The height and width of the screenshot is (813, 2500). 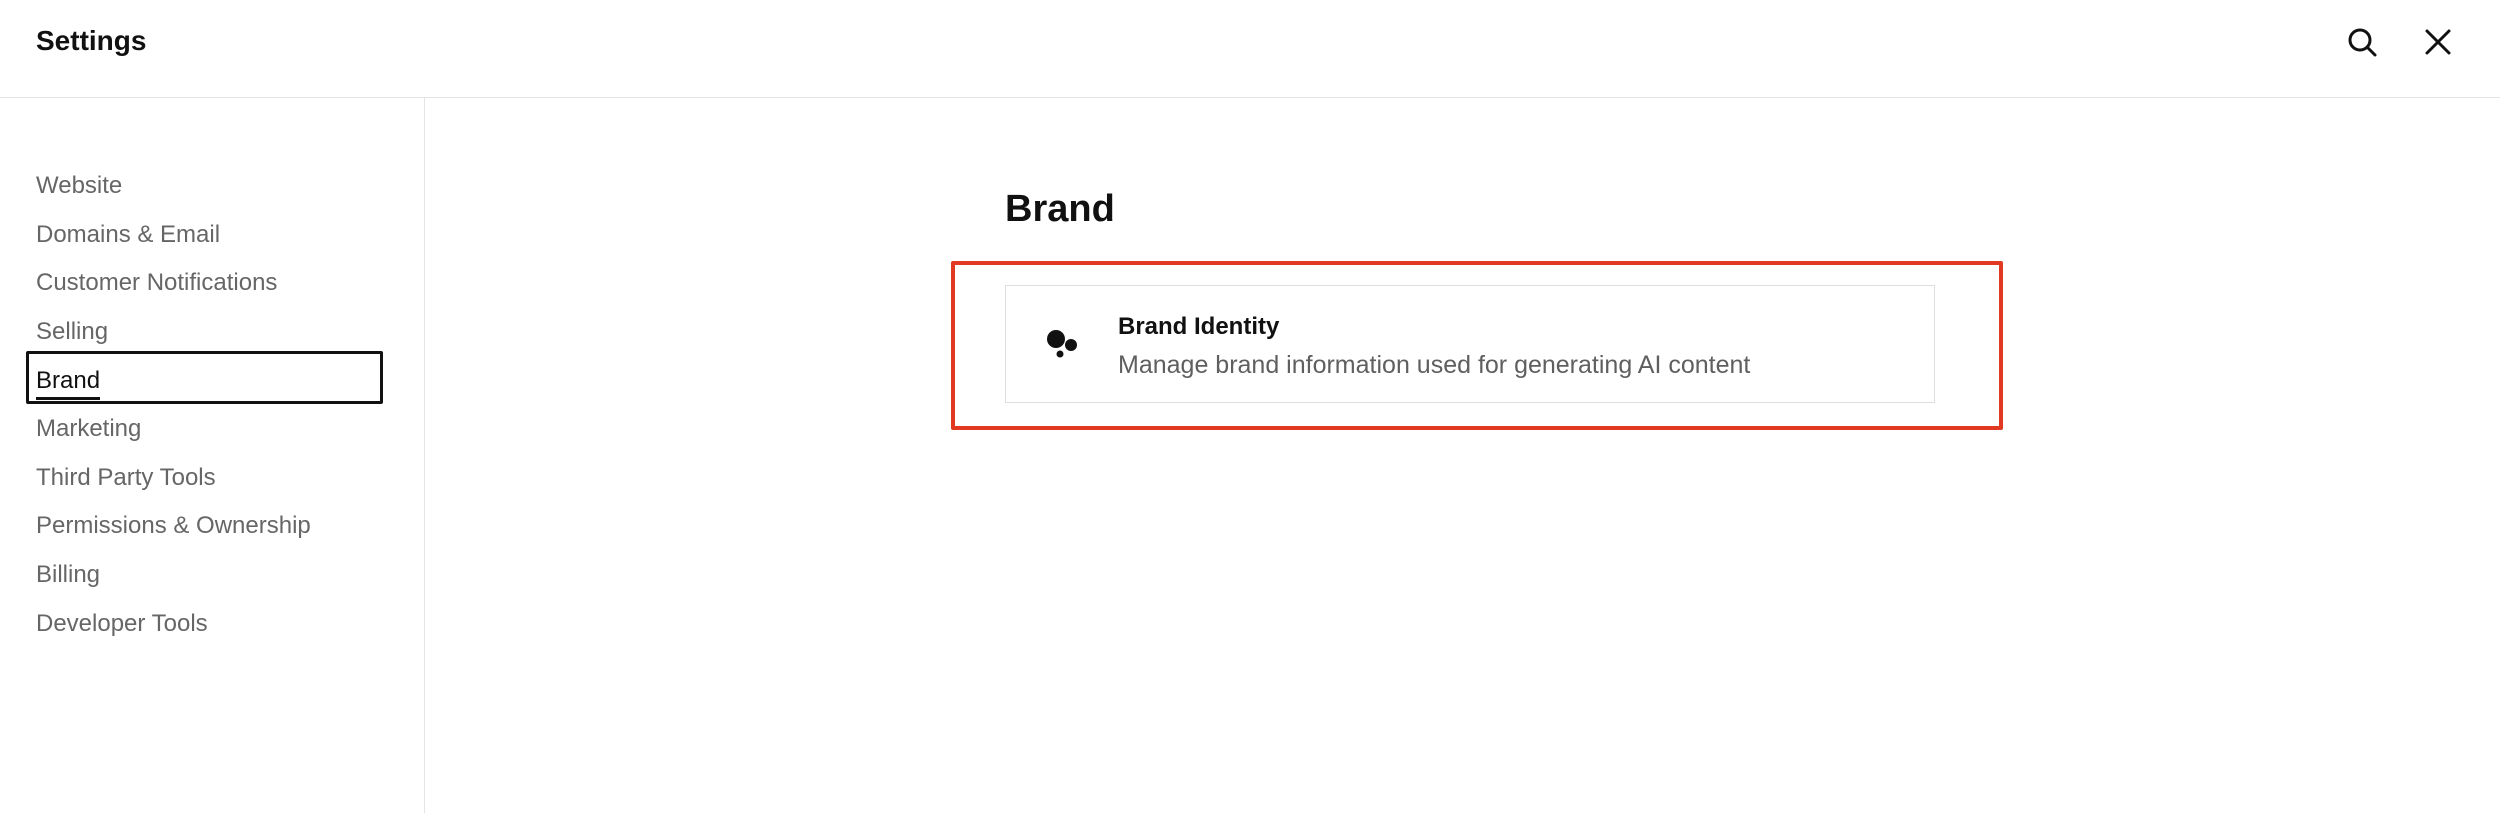 I want to click on sidebar-item-marketing: Marketing, so click(x=212, y=429).